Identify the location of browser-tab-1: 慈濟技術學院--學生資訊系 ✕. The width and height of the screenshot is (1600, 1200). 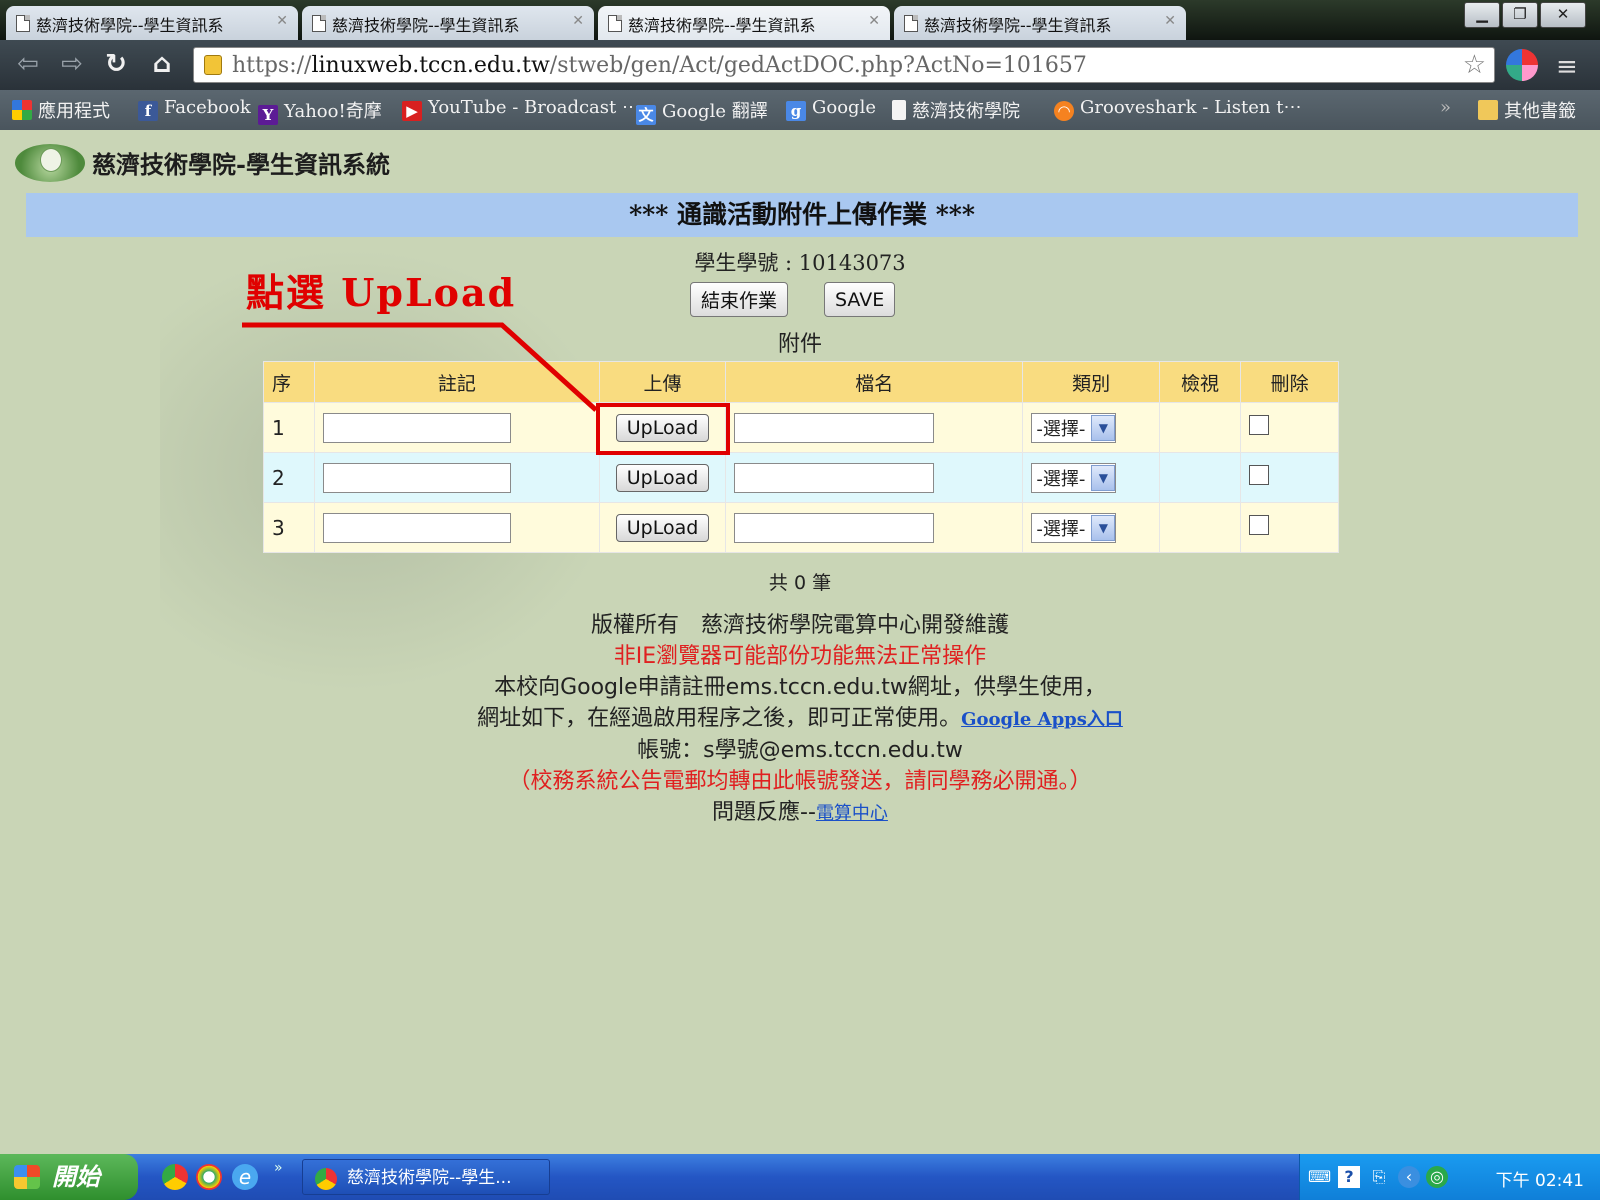
(152, 23).